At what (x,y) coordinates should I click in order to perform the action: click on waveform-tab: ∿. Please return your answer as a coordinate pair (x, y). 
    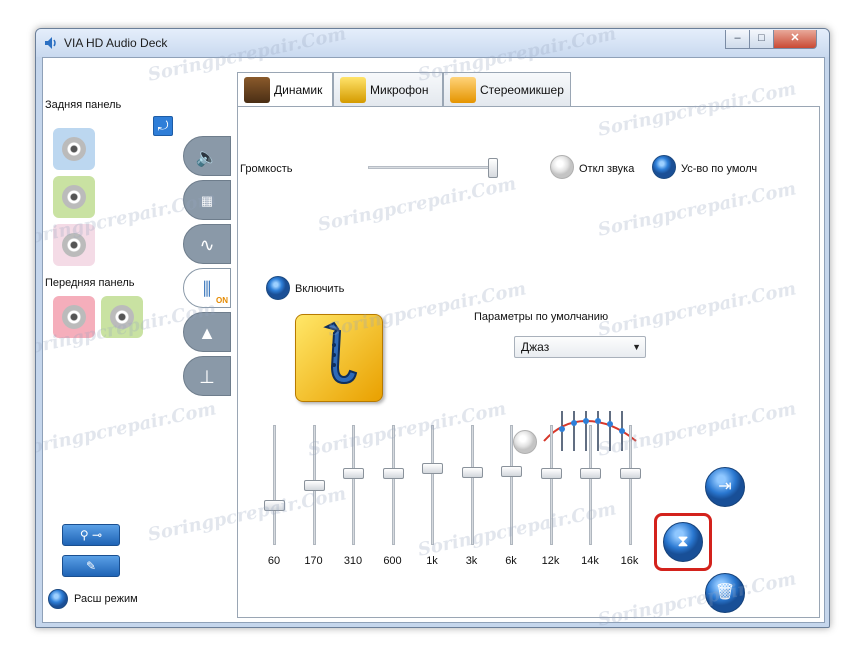
    Looking at the image, I should click on (207, 244).